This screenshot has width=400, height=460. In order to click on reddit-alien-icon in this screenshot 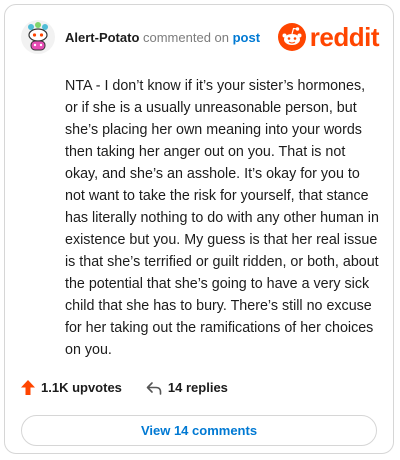, I will do `click(291, 37)`.